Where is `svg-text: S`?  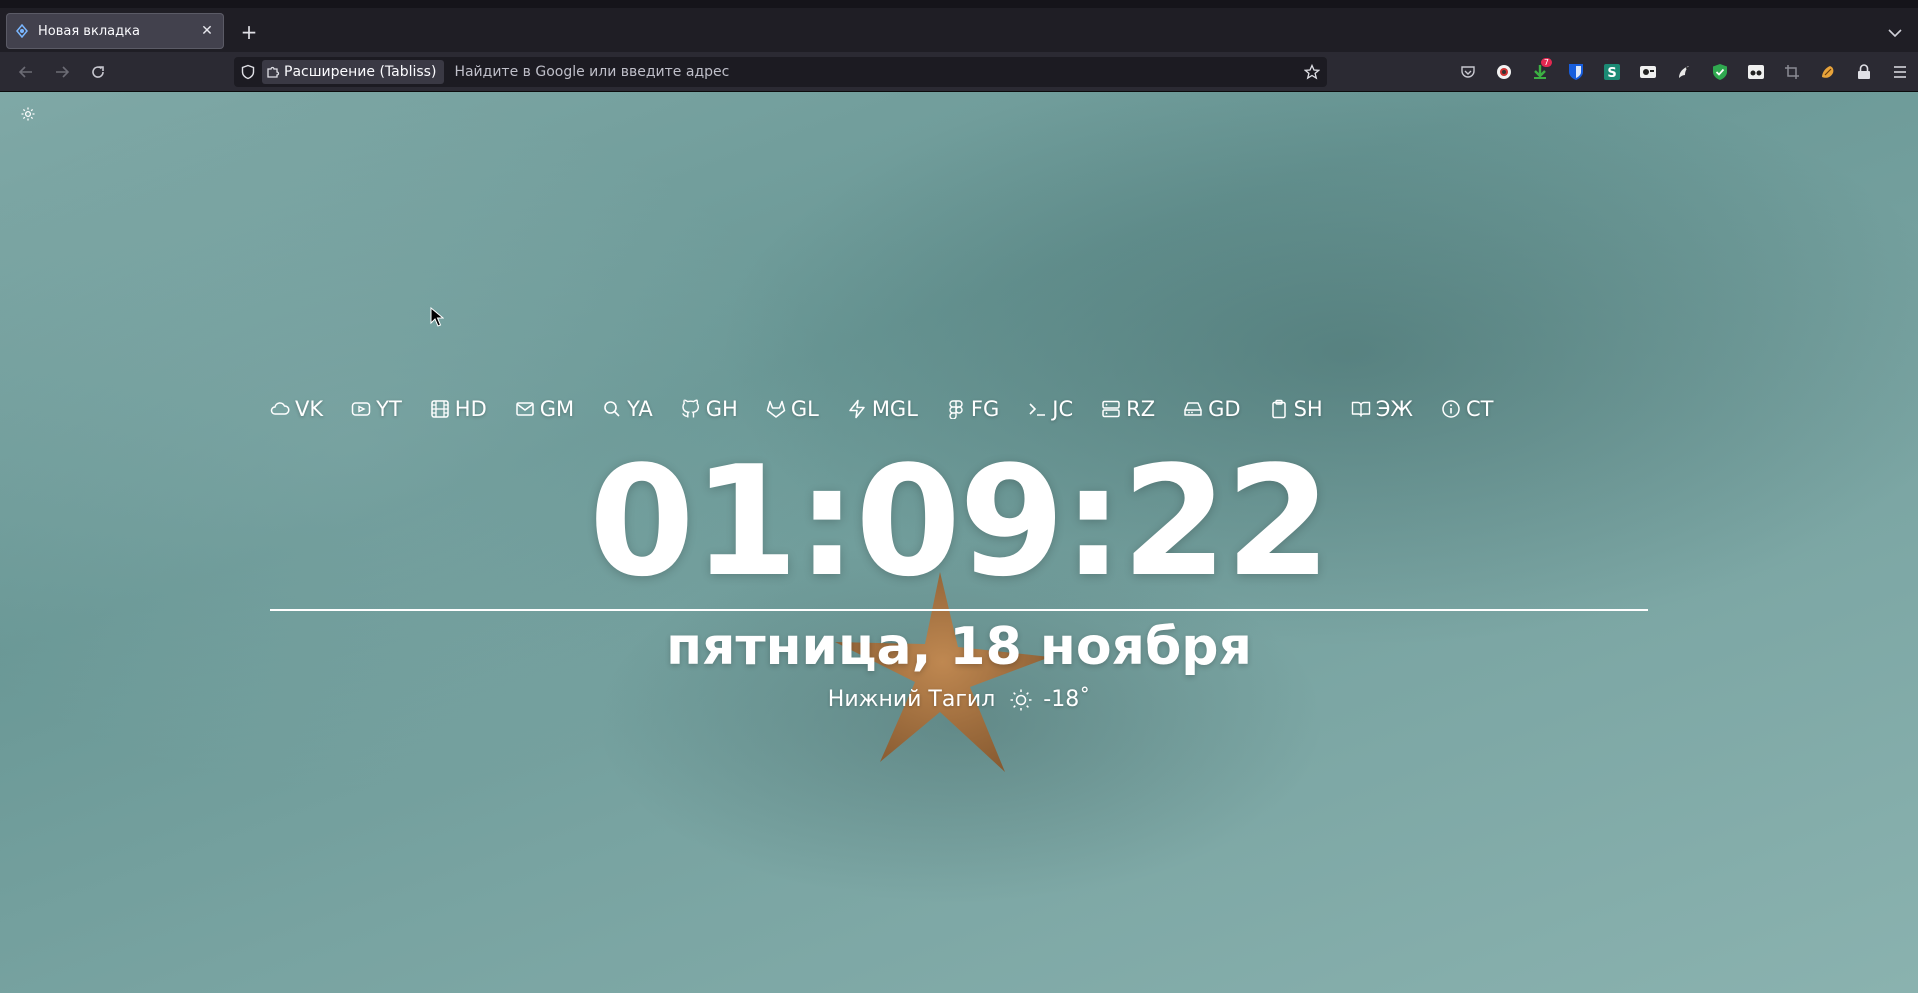 svg-text: S is located at coordinates (1611, 73).